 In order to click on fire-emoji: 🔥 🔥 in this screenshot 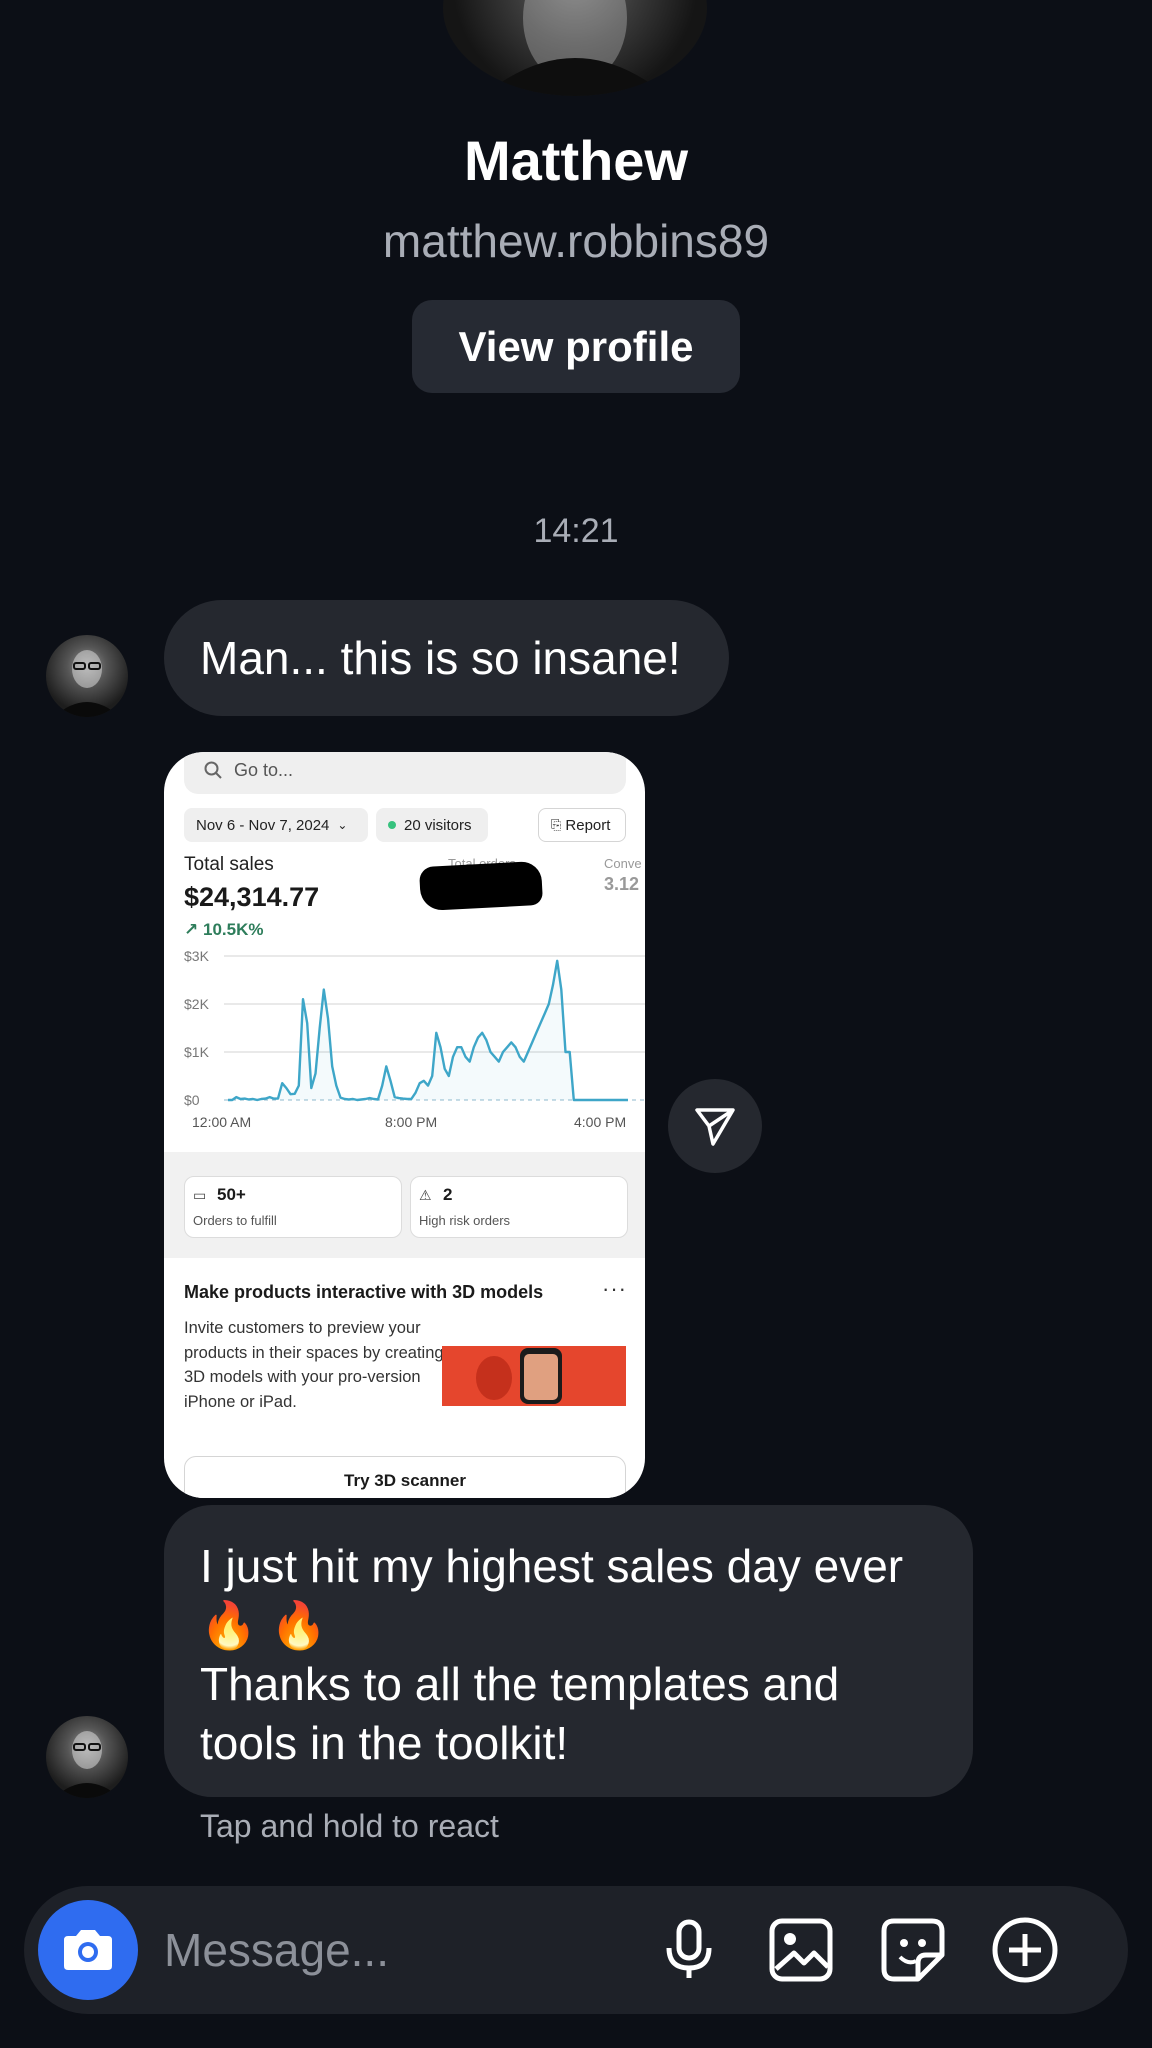, I will do `click(264, 1625)`.